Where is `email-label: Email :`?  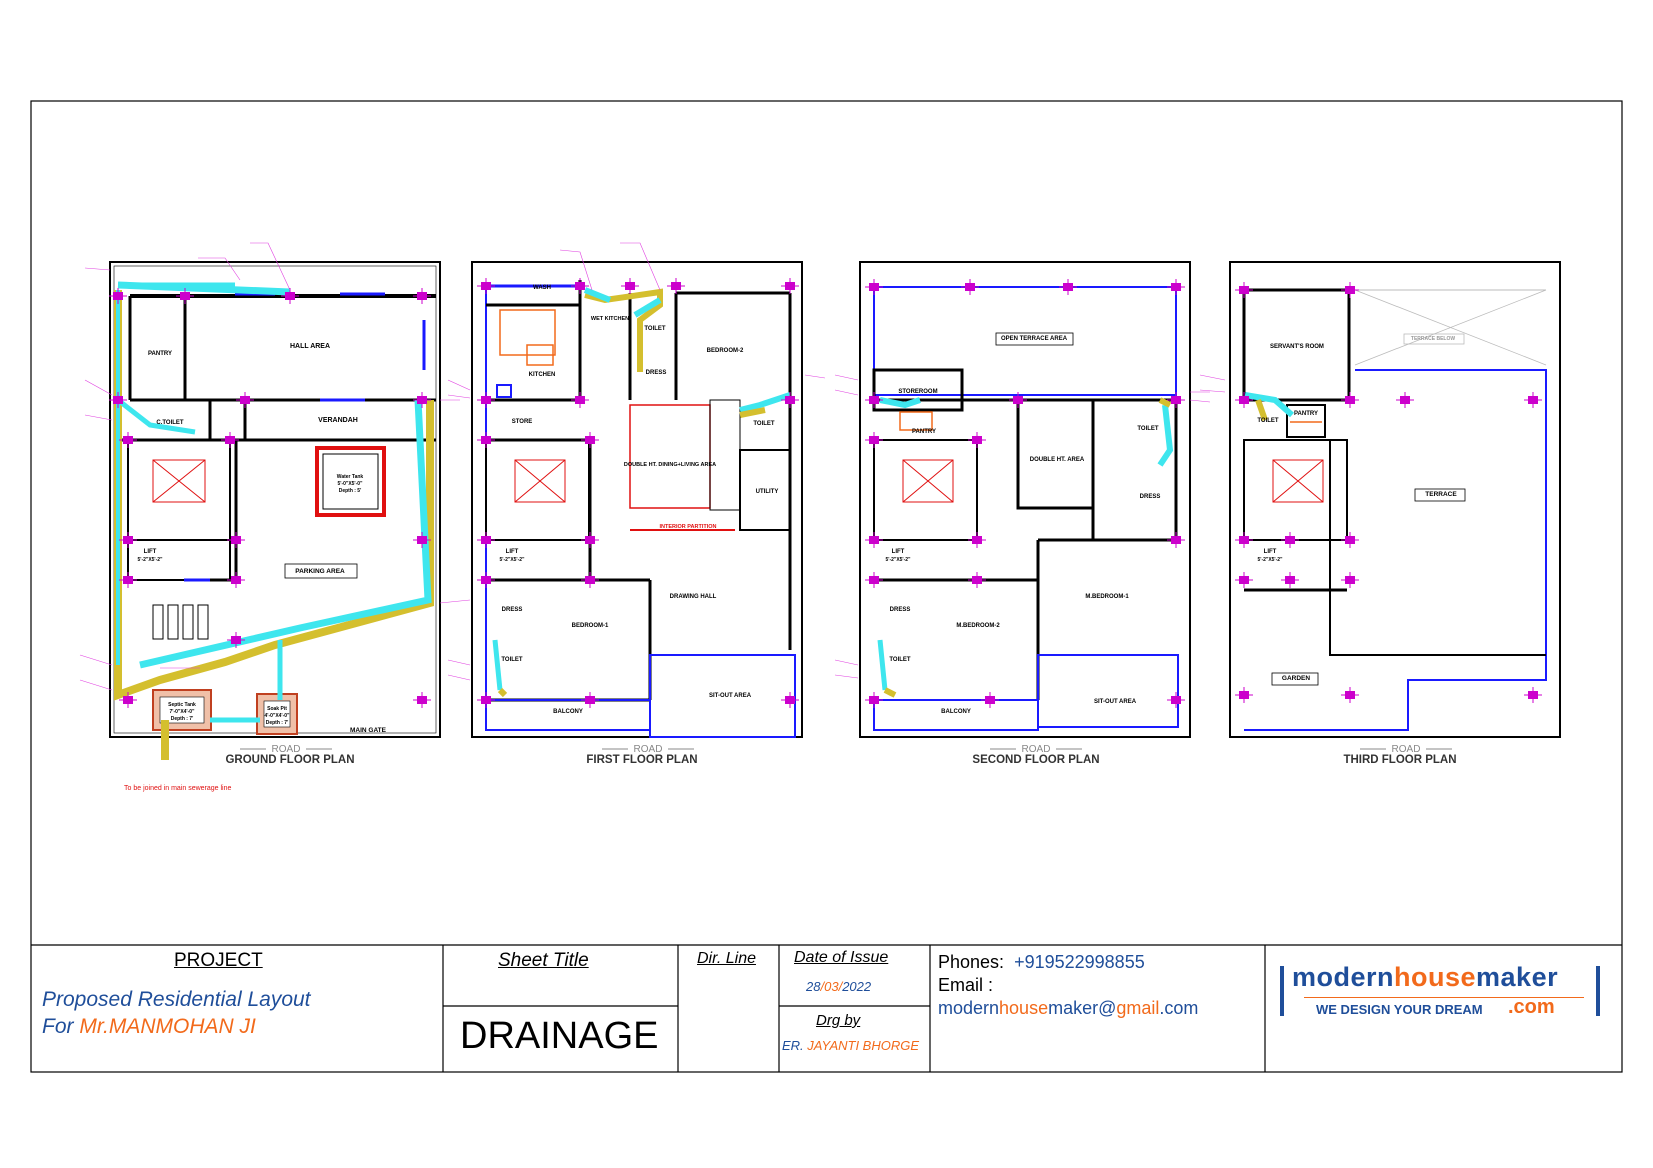 email-label: Email : is located at coordinates (965, 985).